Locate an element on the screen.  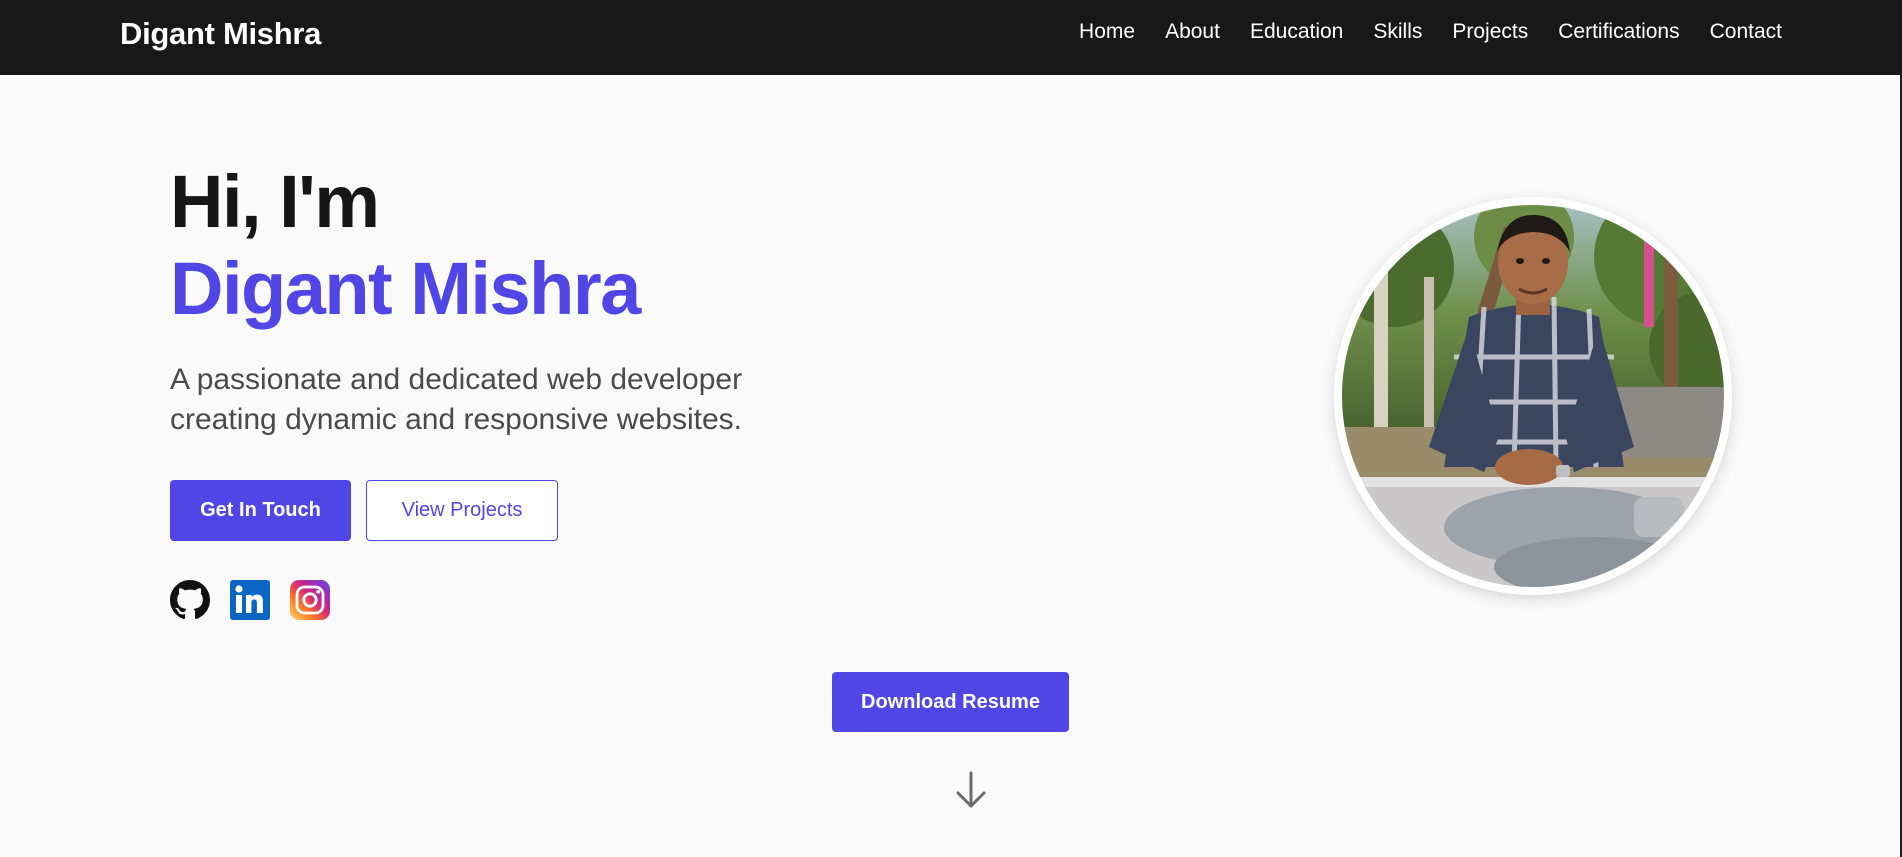
arrow-down-icon is located at coordinates (971, 790).